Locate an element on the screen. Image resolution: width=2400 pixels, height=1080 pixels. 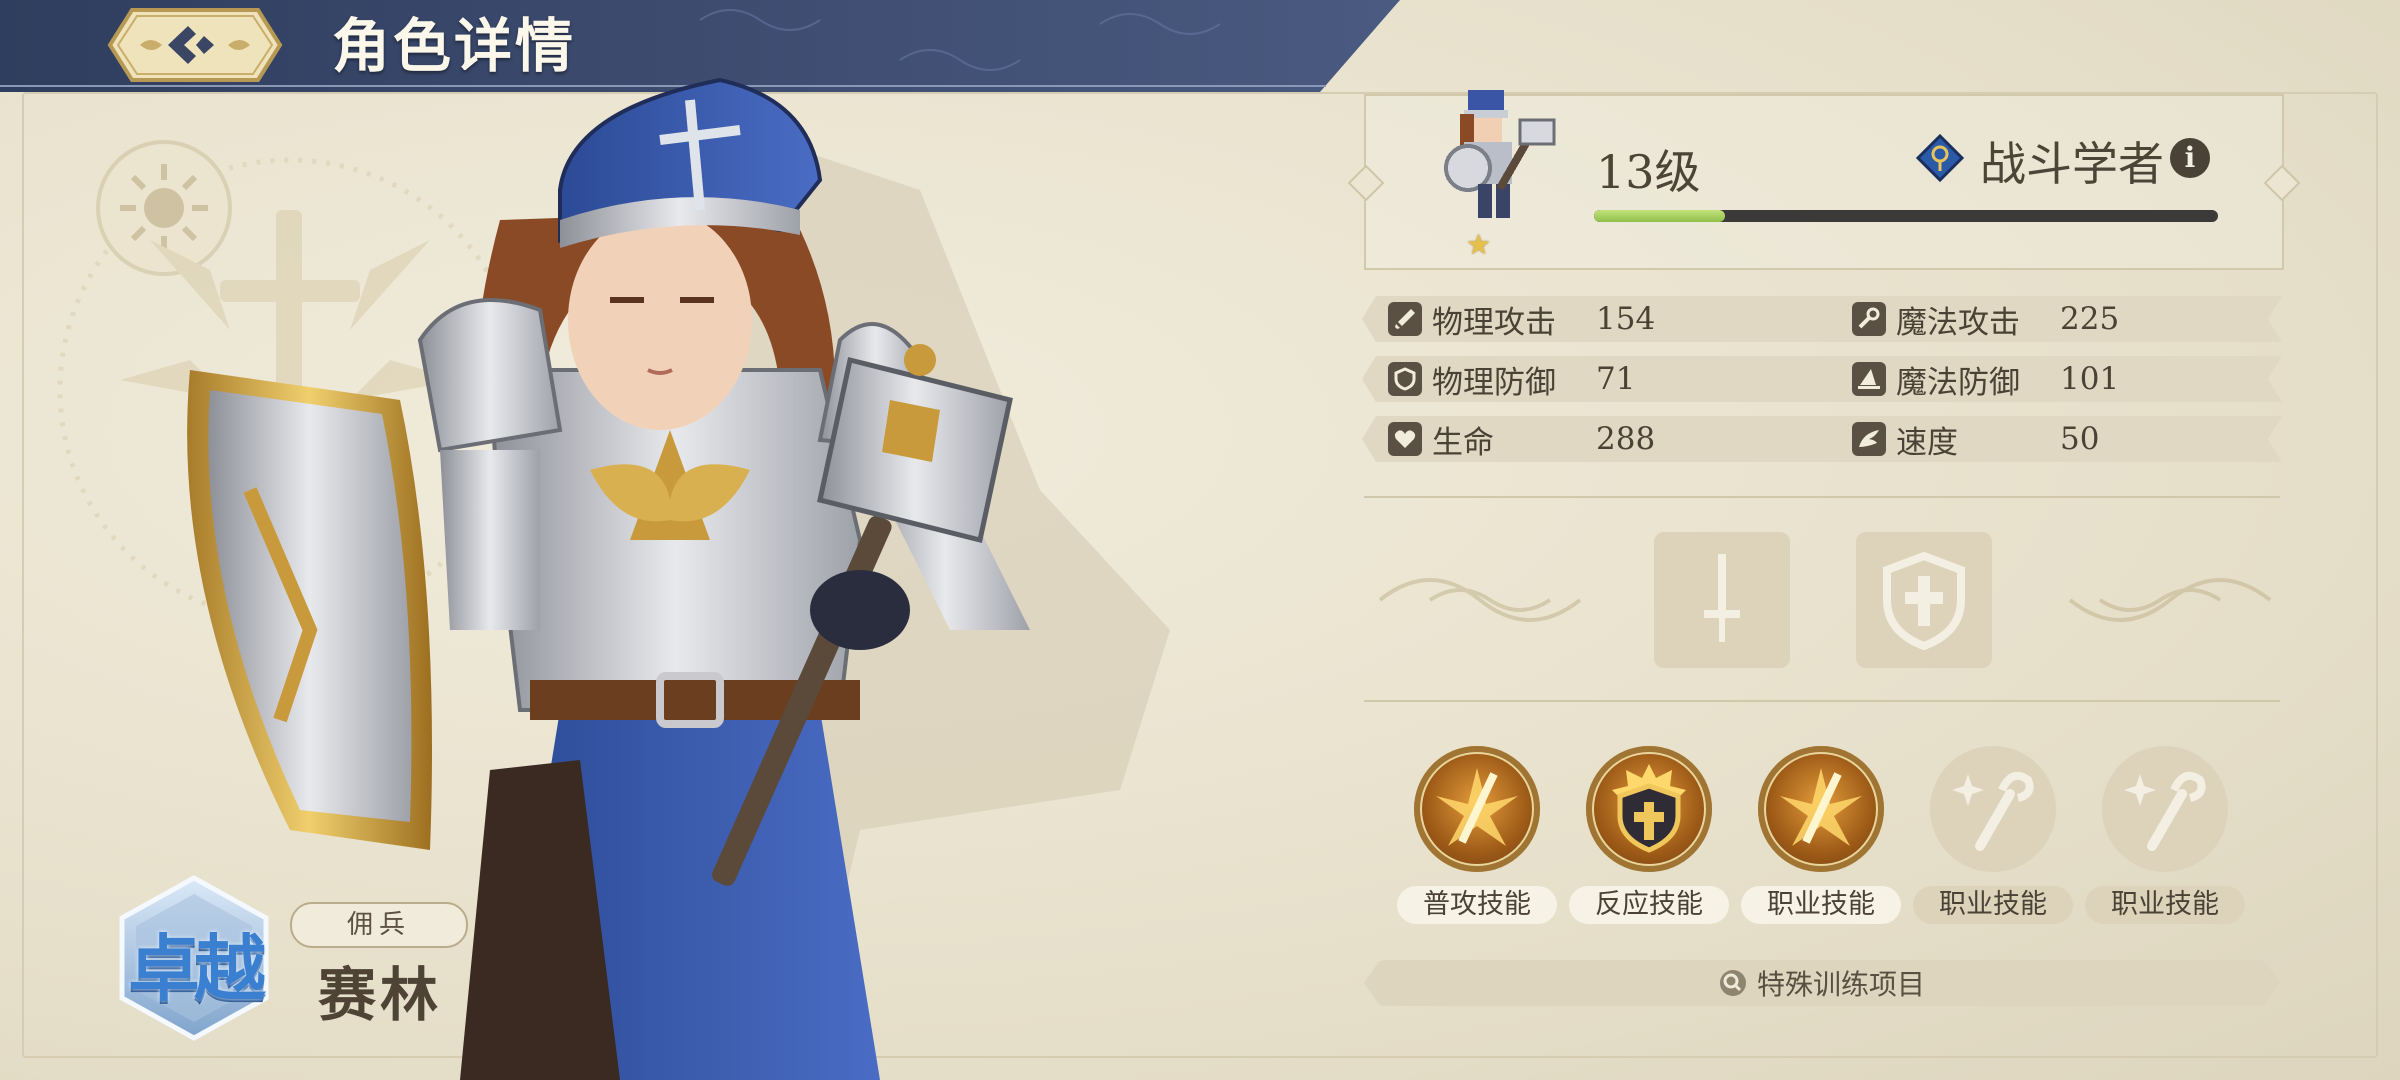
cross-shield-icon is located at coordinates (1924, 600).